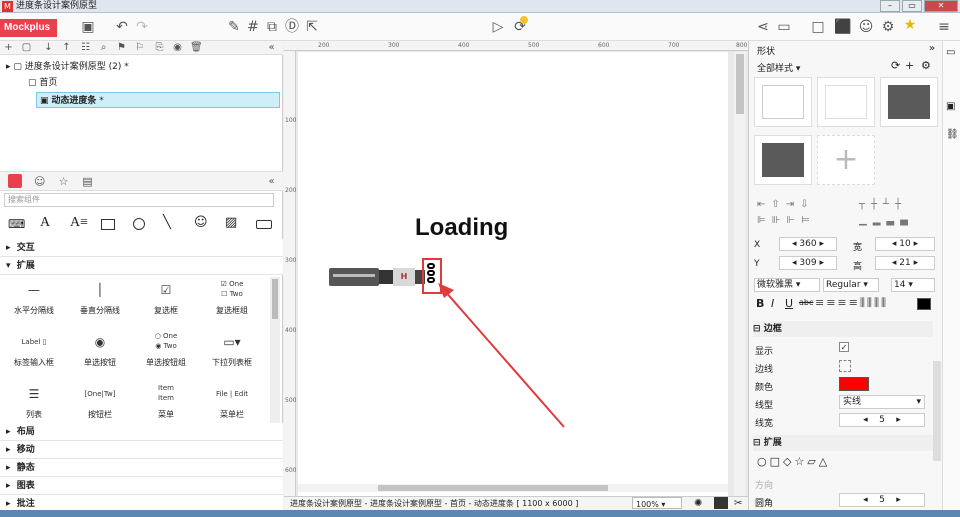  Describe the element at coordinates (231, 222) in the screenshot. I see `image-widget-icon: ▨` at that location.